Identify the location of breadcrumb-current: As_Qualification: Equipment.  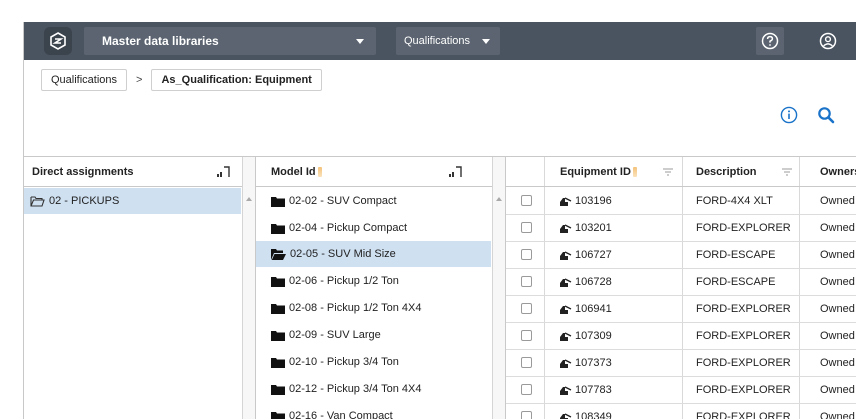
(236, 80).